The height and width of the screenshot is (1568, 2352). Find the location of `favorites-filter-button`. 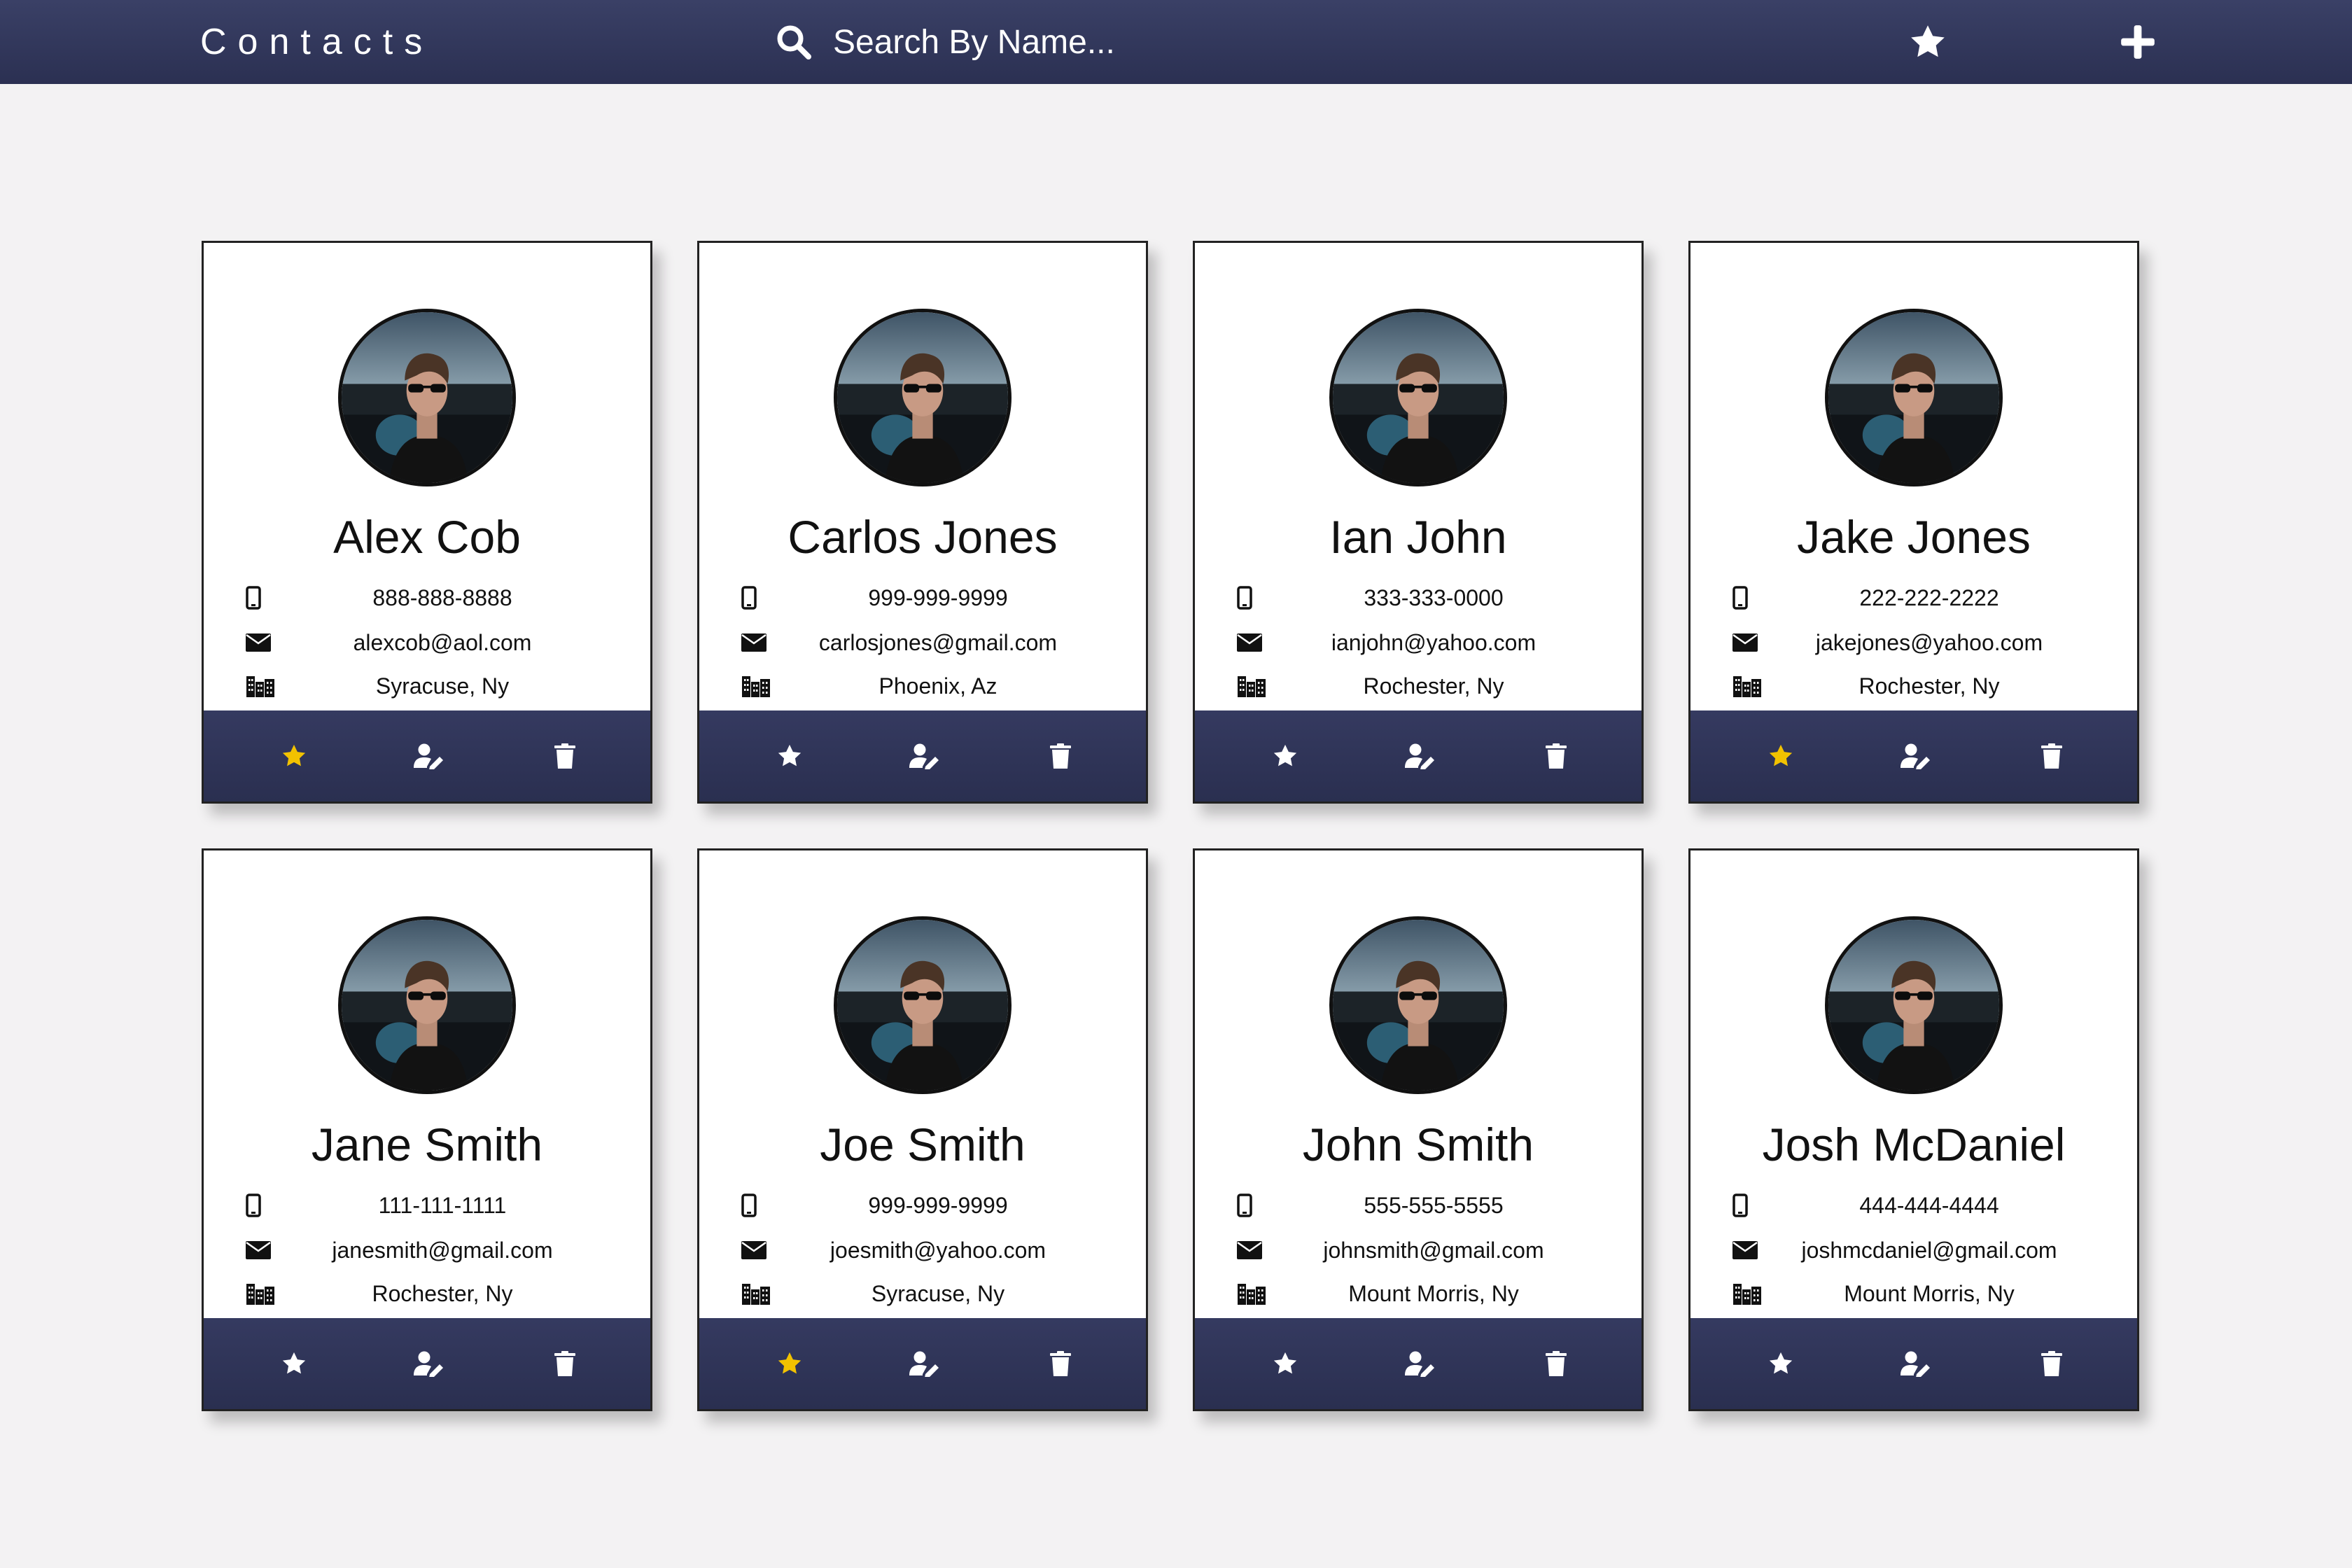

favorites-filter-button is located at coordinates (1927, 42).